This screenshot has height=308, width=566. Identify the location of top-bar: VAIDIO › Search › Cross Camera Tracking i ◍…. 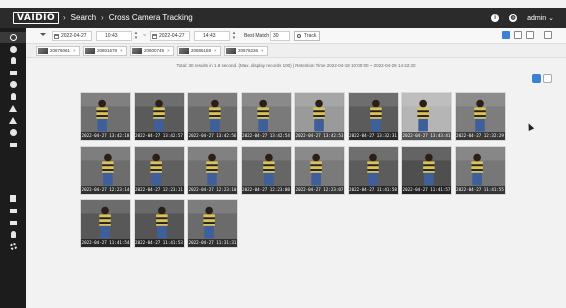
(283, 18).